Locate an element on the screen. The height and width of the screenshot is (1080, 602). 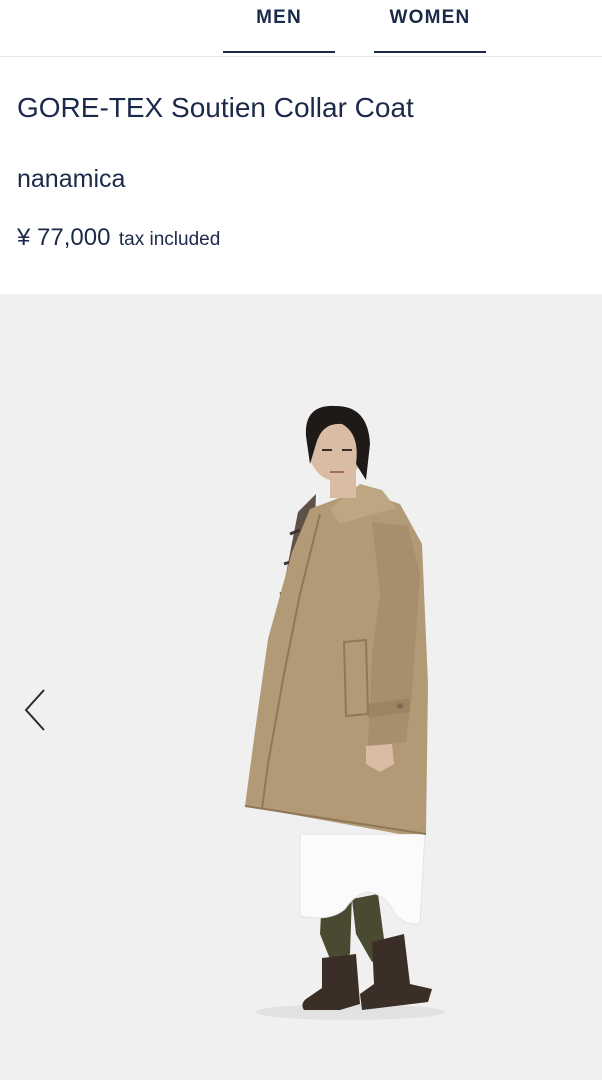
tab-women: WOMEN is located at coordinates (430, 26).